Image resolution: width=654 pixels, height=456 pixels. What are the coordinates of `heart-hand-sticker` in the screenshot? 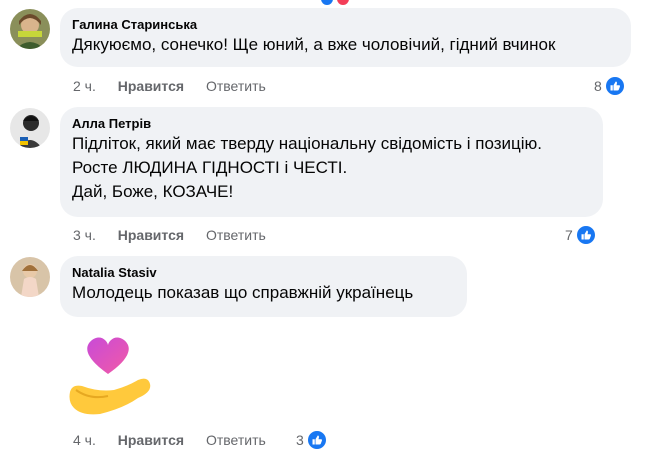 It's located at (110, 376).